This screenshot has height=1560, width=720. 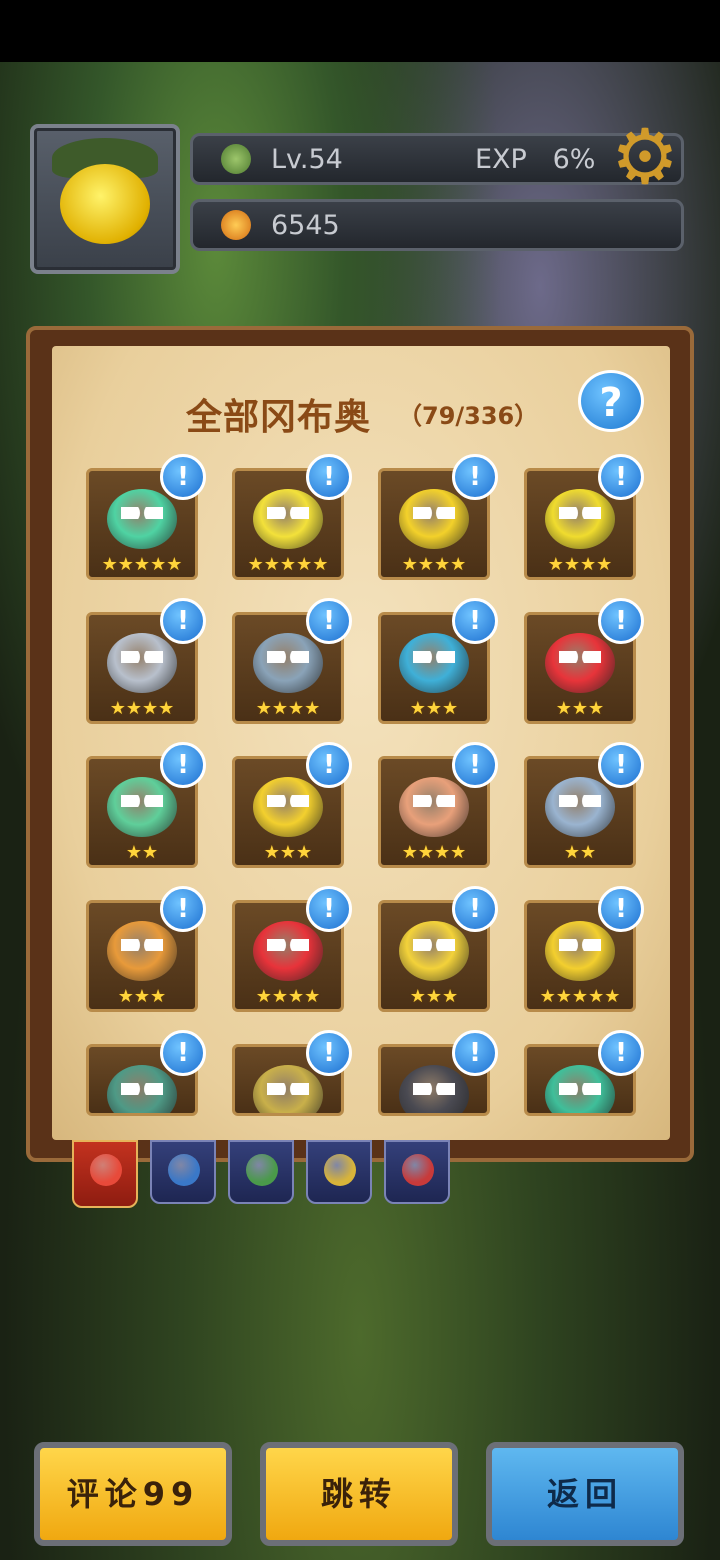 What do you see at coordinates (236, 225) in the screenshot?
I see `fruit-coin-icon` at bounding box center [236, 225].